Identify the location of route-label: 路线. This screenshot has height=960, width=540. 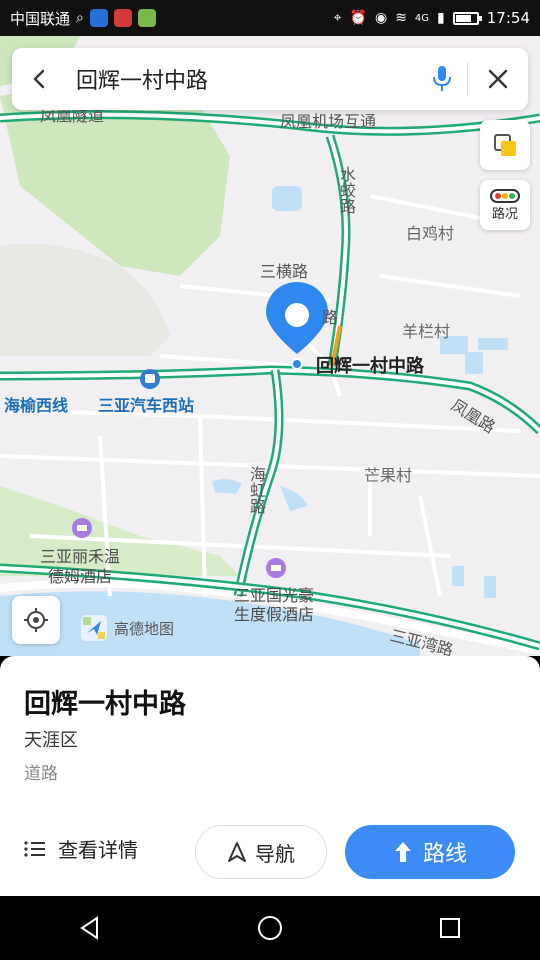
(444, 854).